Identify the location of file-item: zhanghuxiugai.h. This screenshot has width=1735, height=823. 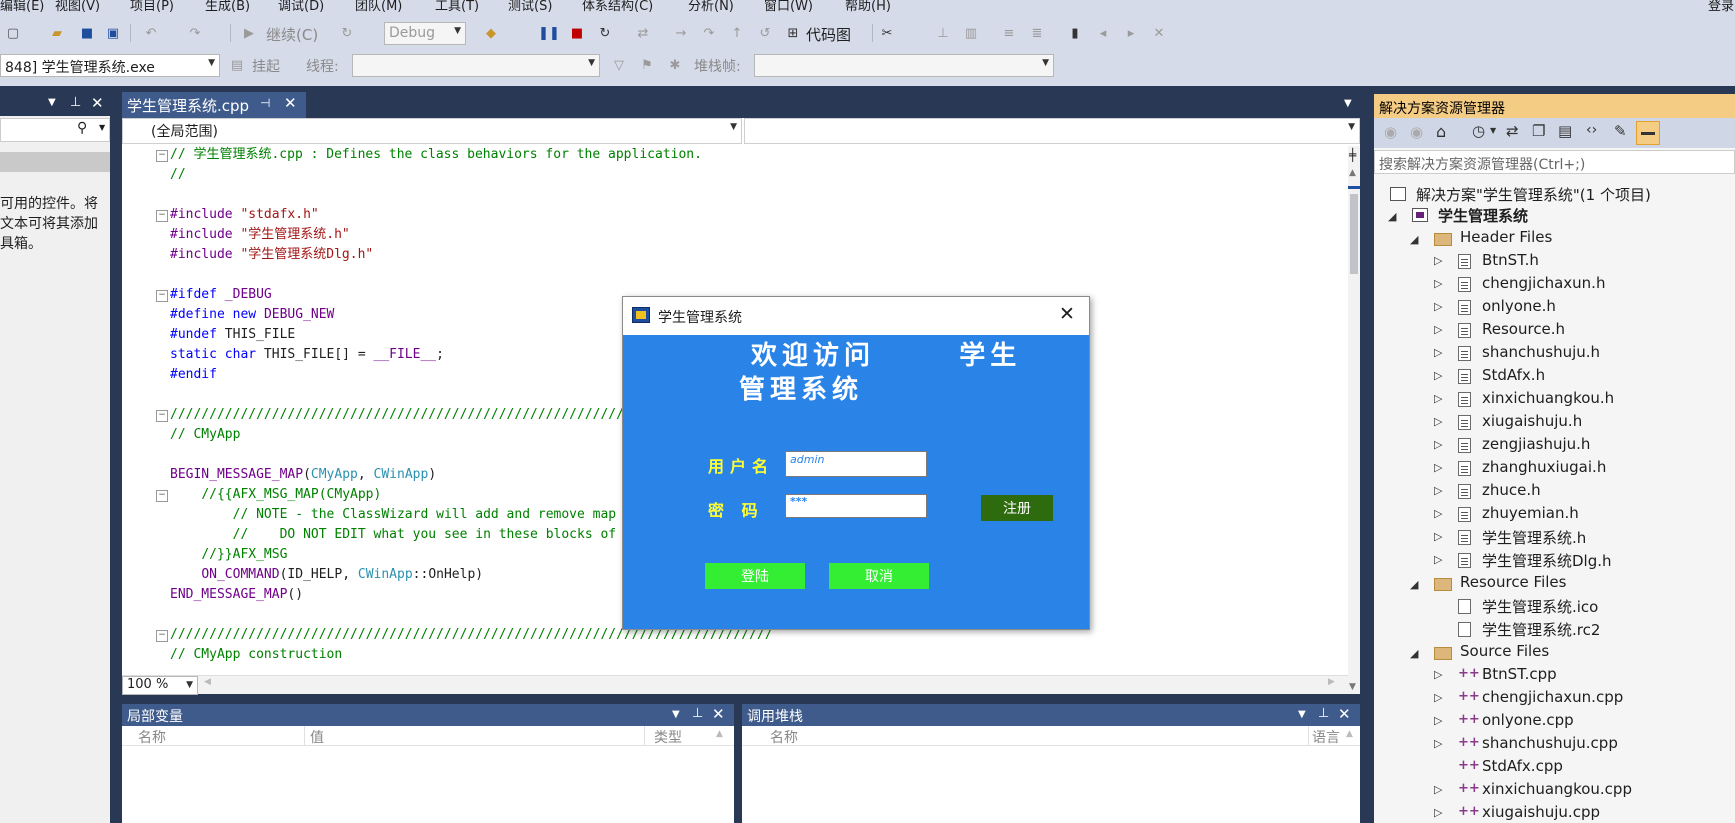
(1544, 467).